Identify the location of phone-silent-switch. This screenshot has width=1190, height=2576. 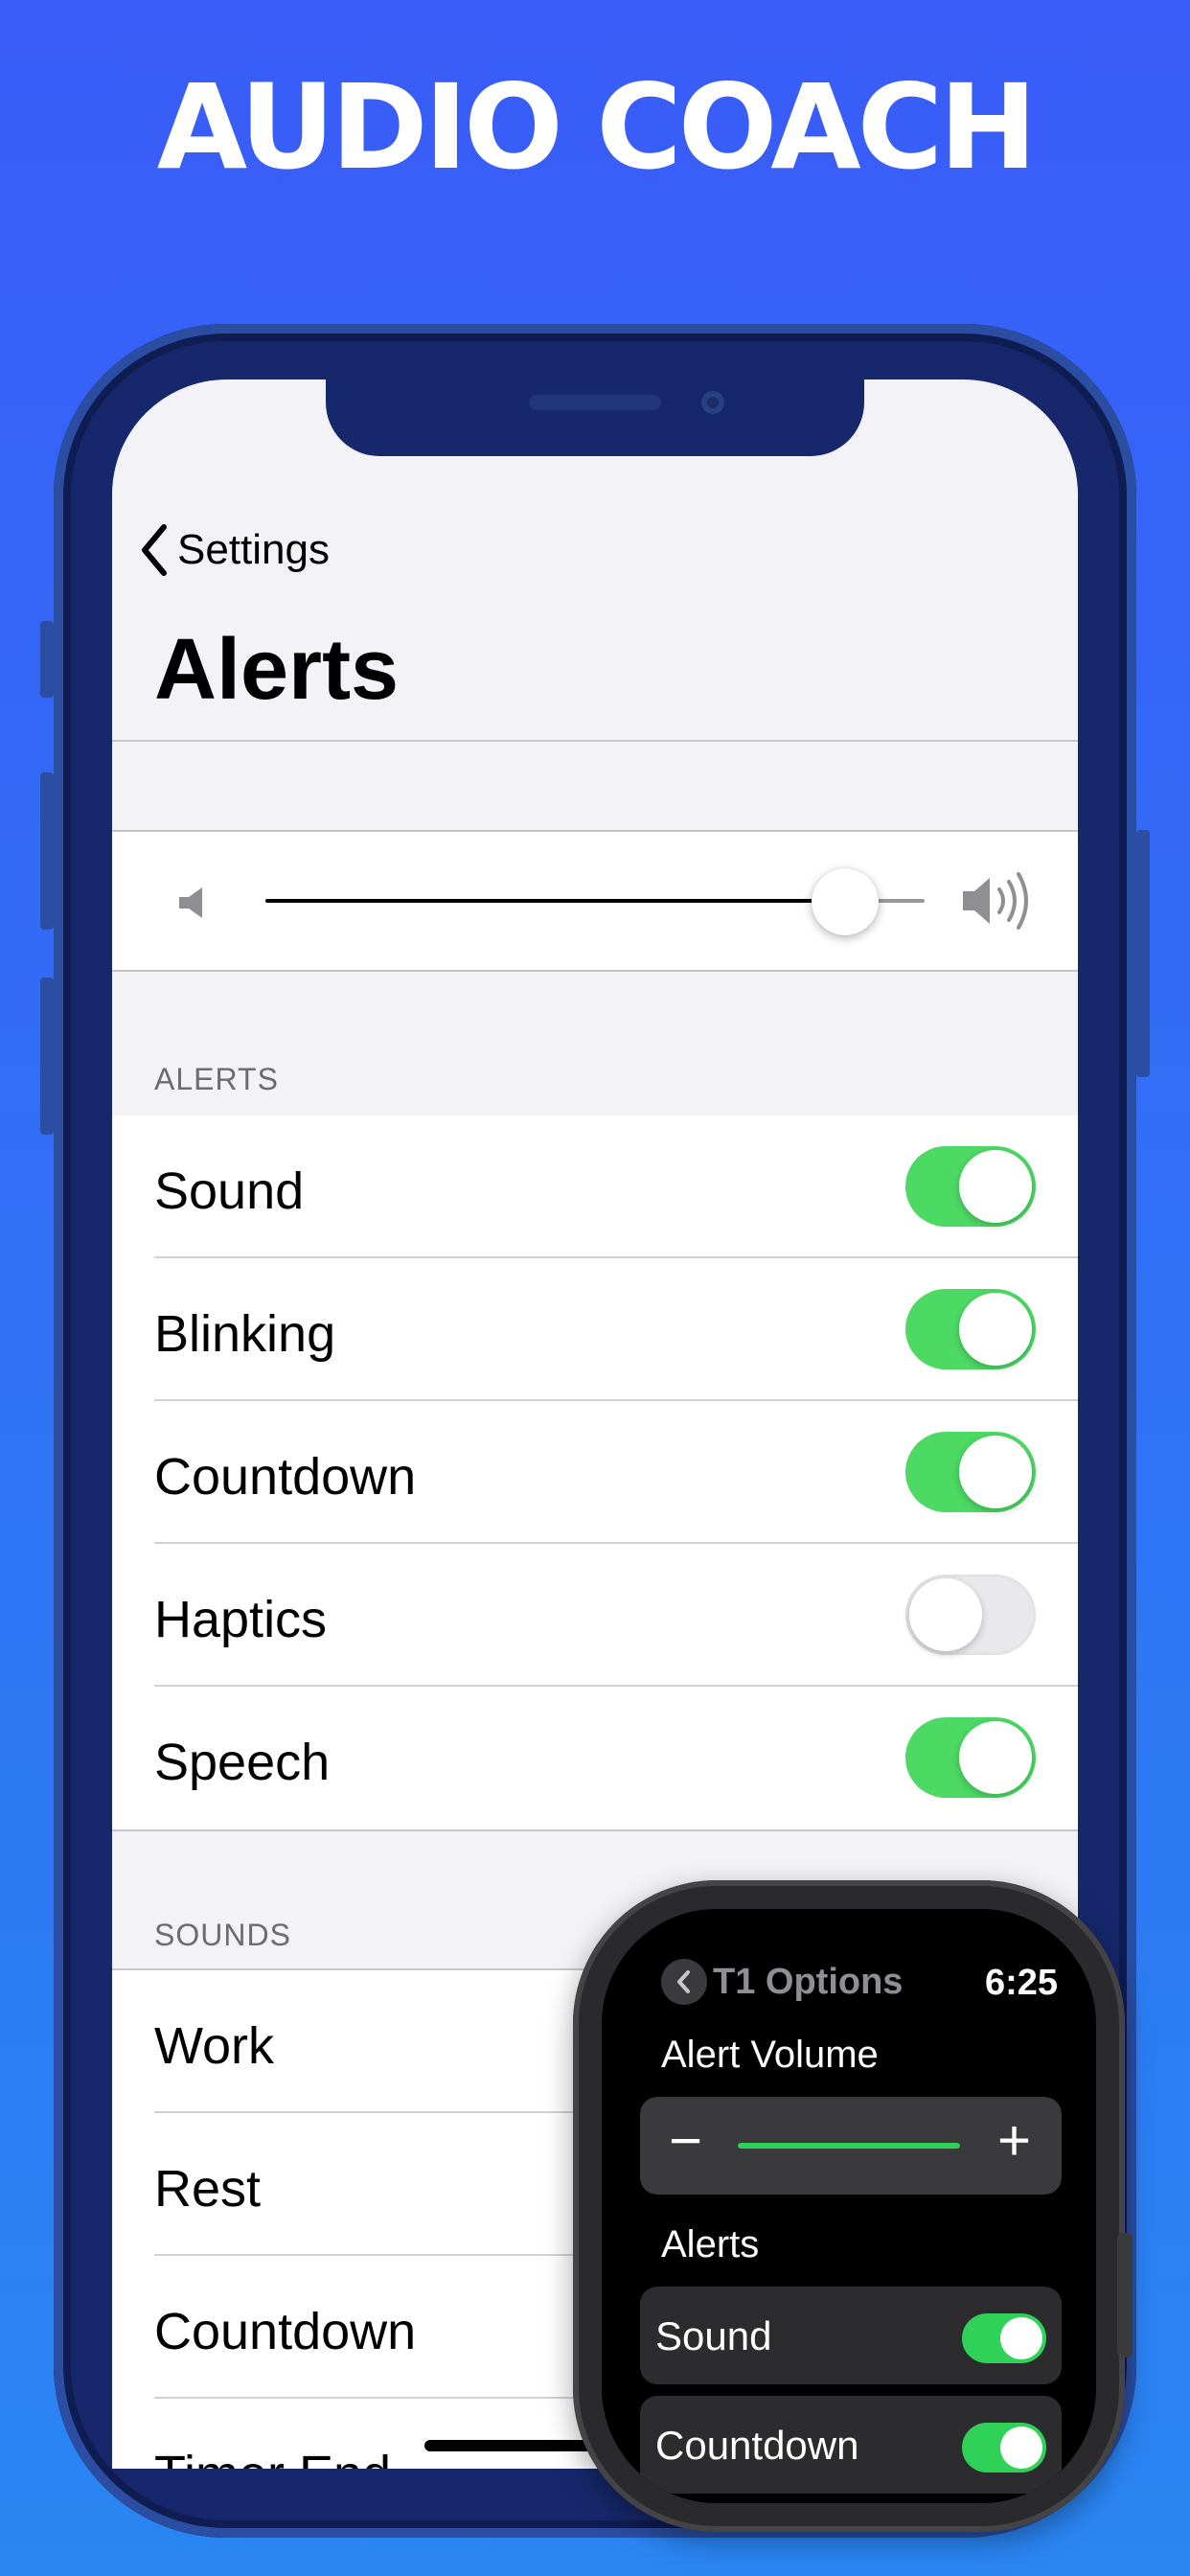
(47, 659).